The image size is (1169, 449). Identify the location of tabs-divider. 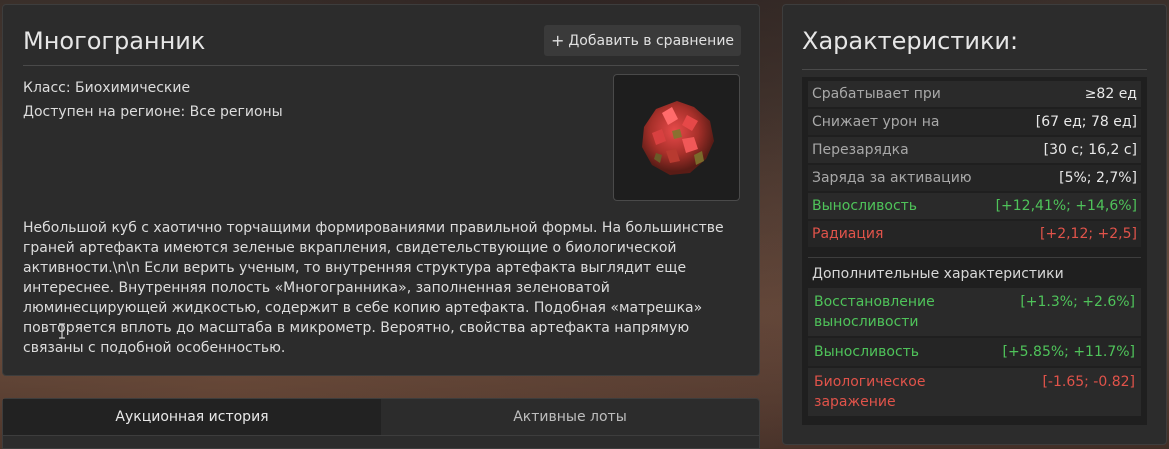
(381, 435).